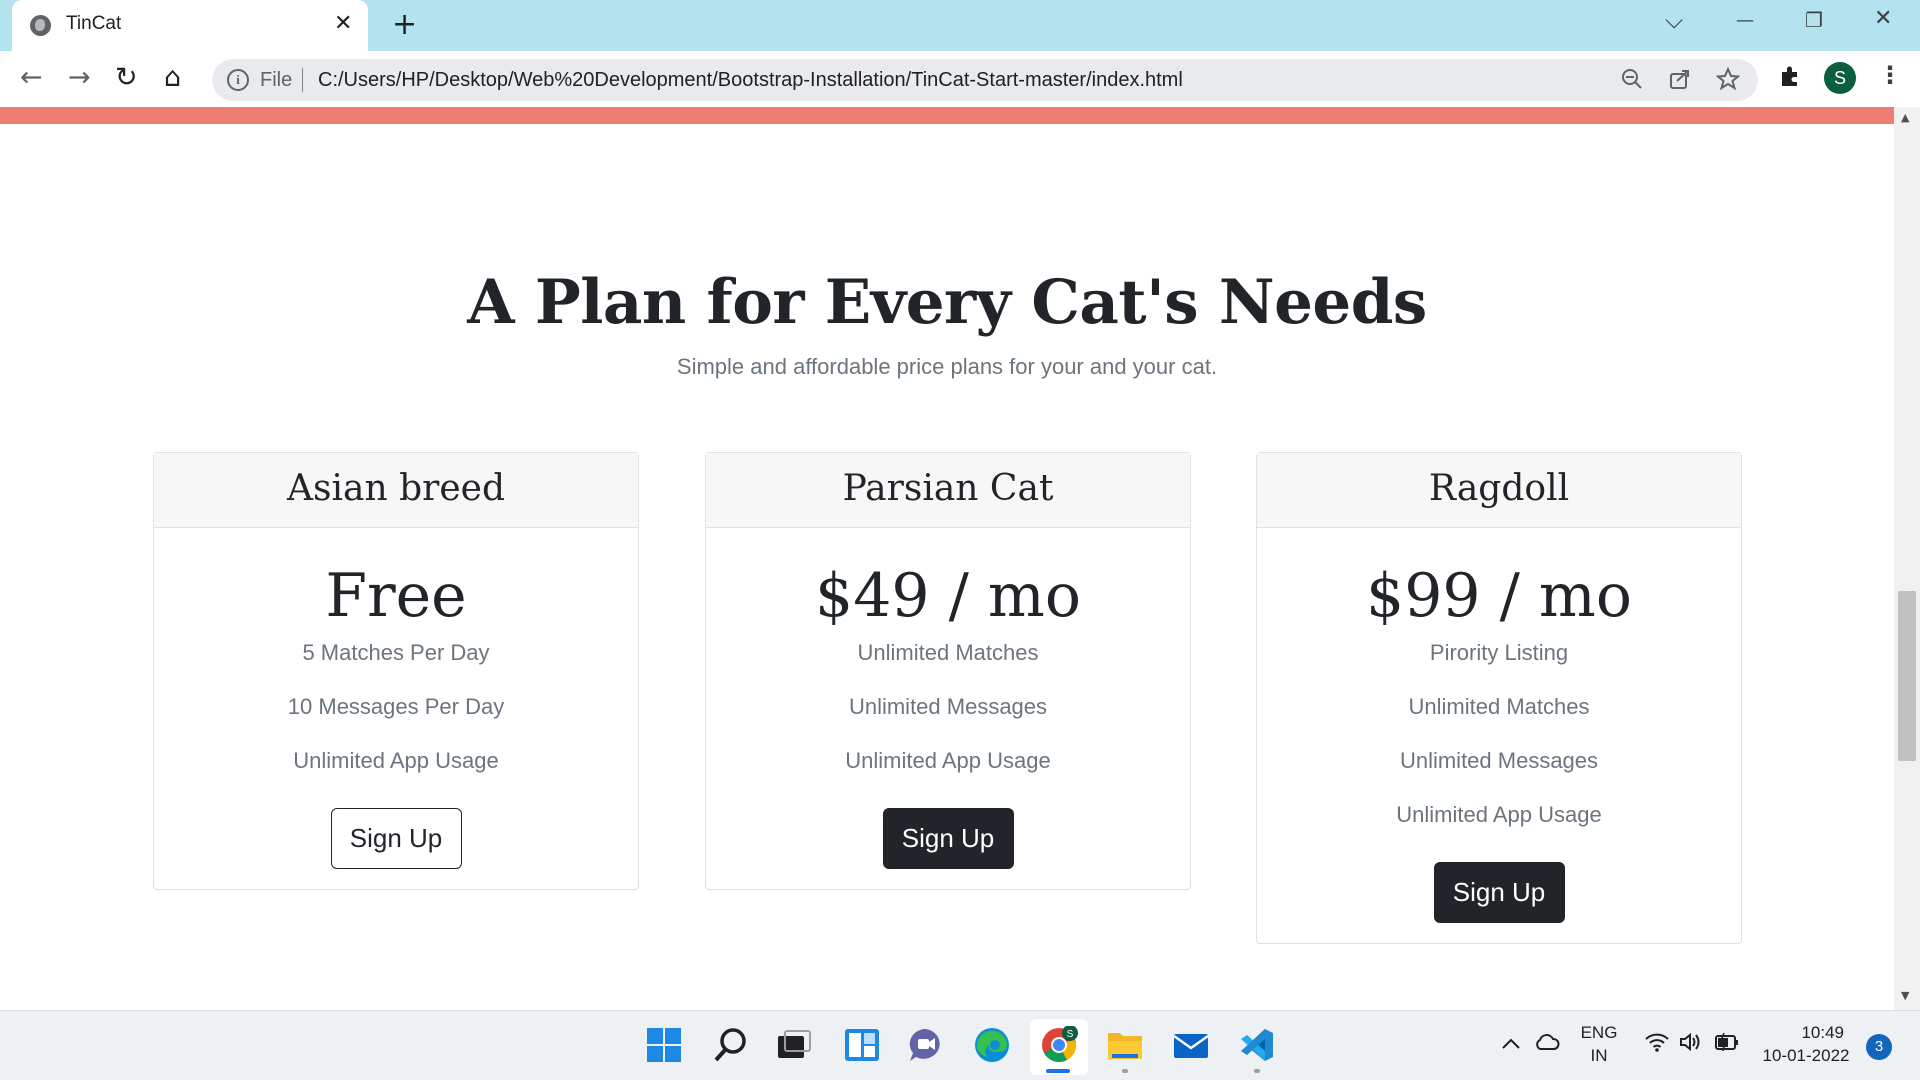  I want to click on browser-tab: TinCat ✕, so click(190, 25).